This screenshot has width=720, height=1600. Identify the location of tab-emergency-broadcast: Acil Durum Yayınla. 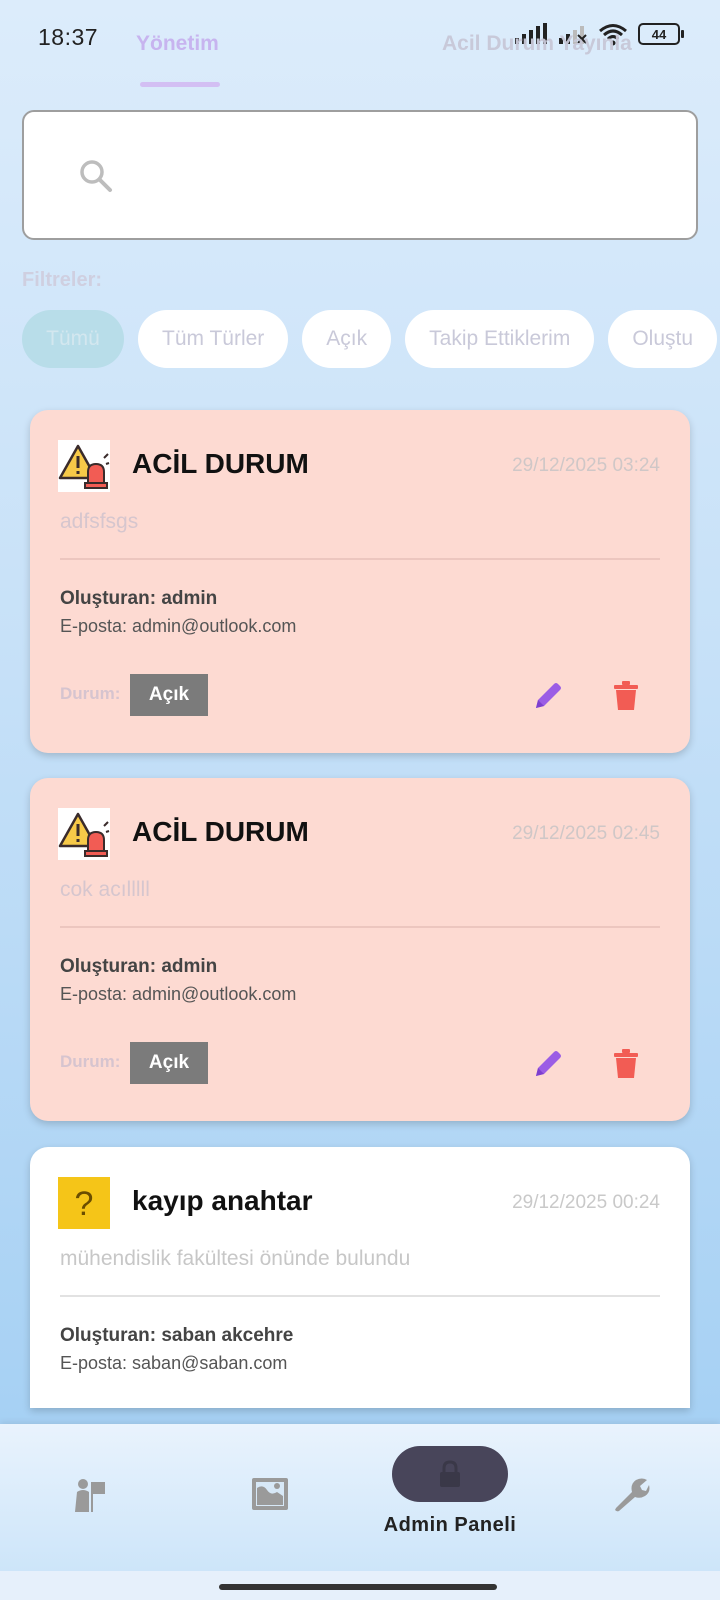
(537, 44).